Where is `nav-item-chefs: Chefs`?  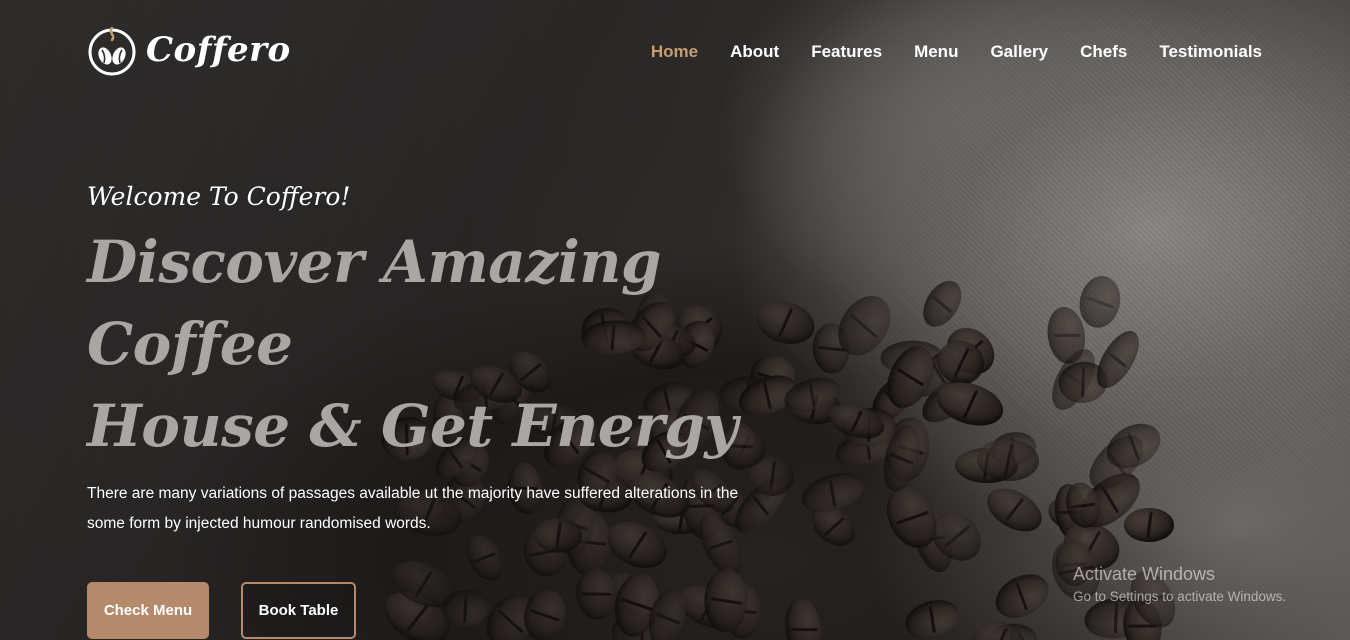 nav-item-chefs: Chefs is located at coordinates (1103, 52).